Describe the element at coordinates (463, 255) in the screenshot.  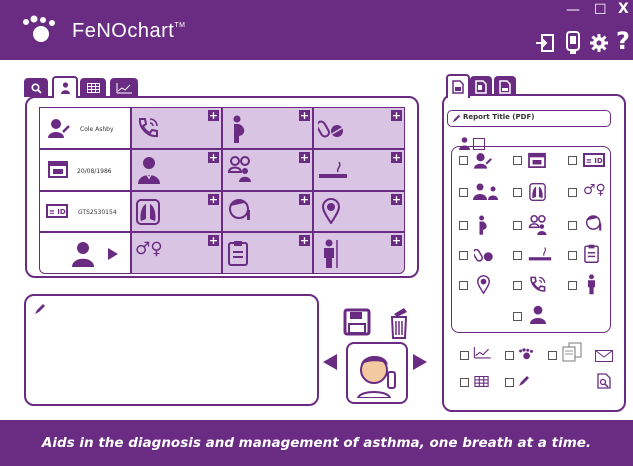
I see `report-checkbox-medication` at that location.